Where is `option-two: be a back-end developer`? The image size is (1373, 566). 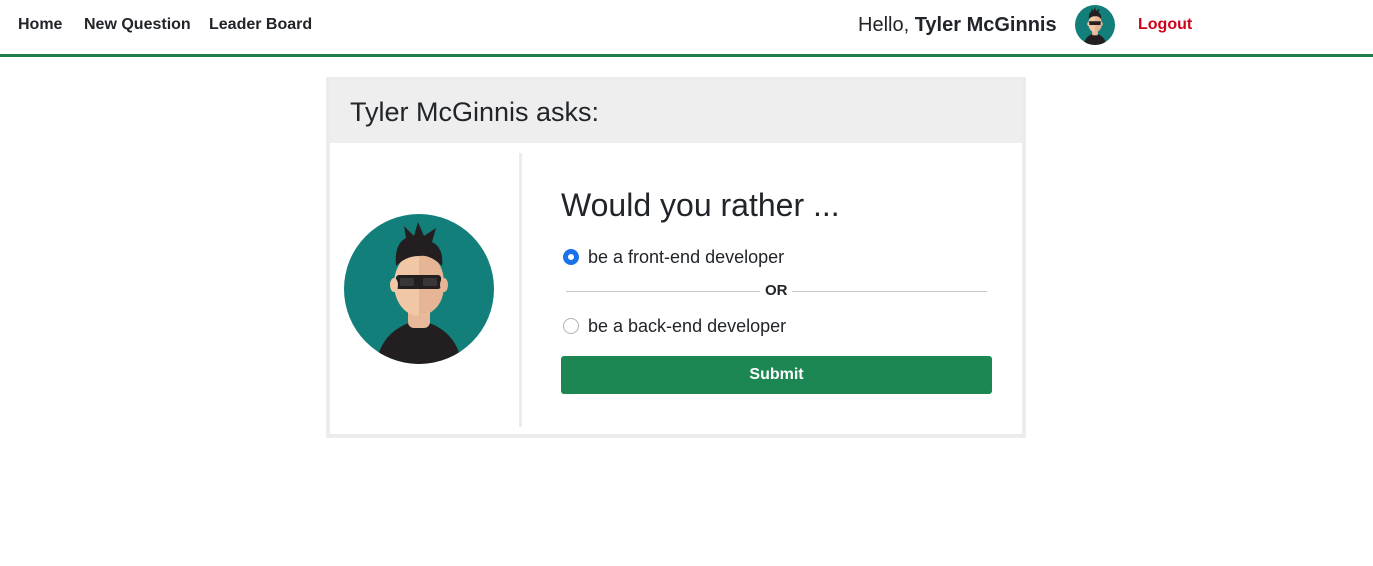 option-two: be a back-end developer is located at coordinates (674, 326).